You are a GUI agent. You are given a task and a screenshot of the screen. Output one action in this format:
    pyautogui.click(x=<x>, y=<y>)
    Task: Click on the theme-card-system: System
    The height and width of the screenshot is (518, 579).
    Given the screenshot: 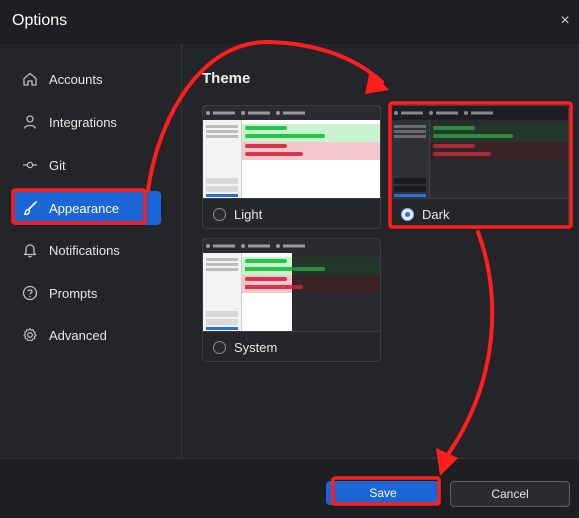 What is the action you would take?
    pyautogui.click(x=291, y=300)
    